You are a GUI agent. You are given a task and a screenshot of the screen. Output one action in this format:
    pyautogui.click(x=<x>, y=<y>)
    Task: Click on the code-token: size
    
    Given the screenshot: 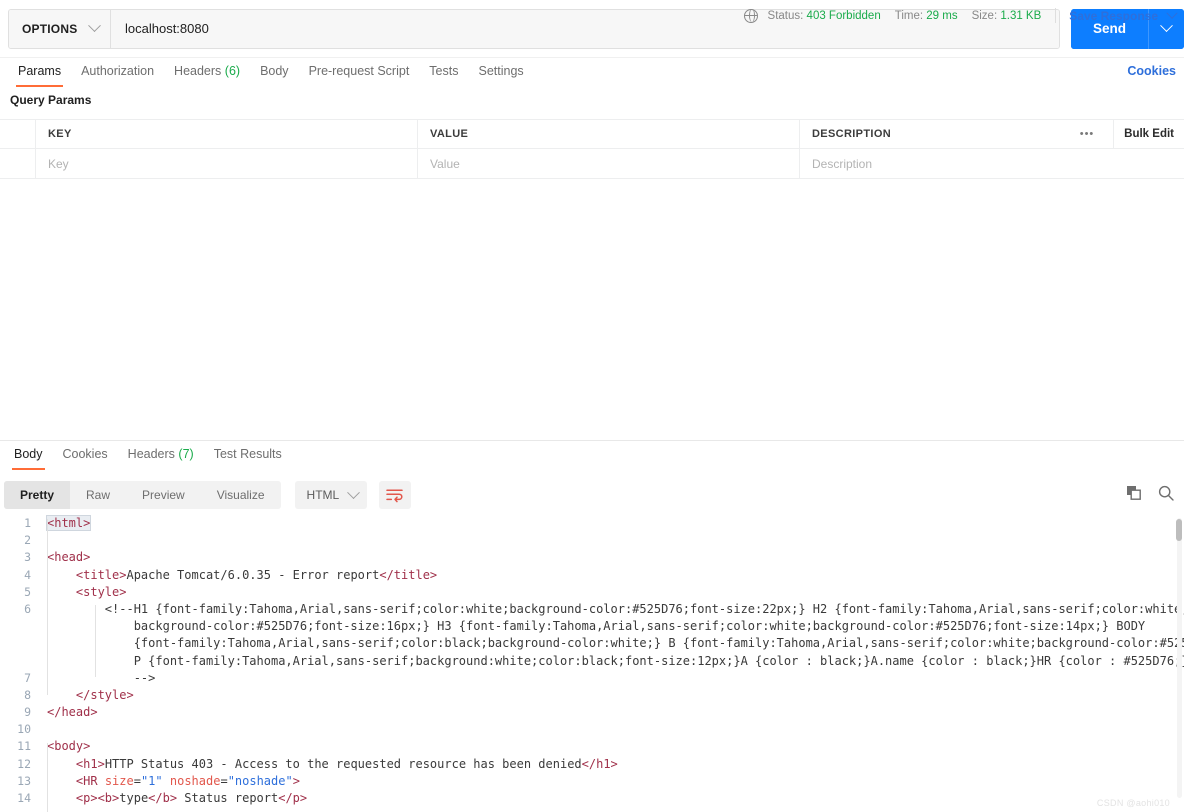 What is the action you would take?
    pyautogui.click(x=119, y=780)
    